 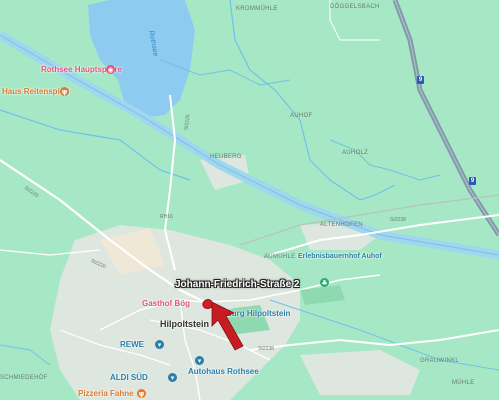 I want to click on address-label: Johann-Friedrich-Straße 2, so click(x=237, y=284).